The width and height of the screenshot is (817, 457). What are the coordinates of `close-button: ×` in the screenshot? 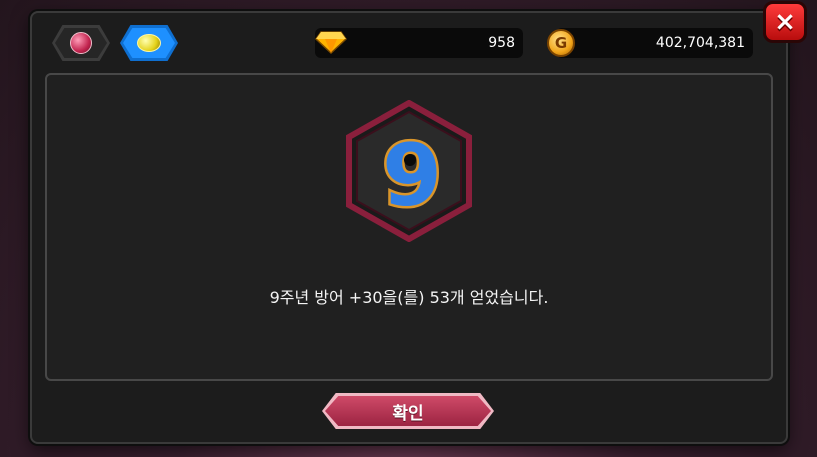 It's located at (785, 22).